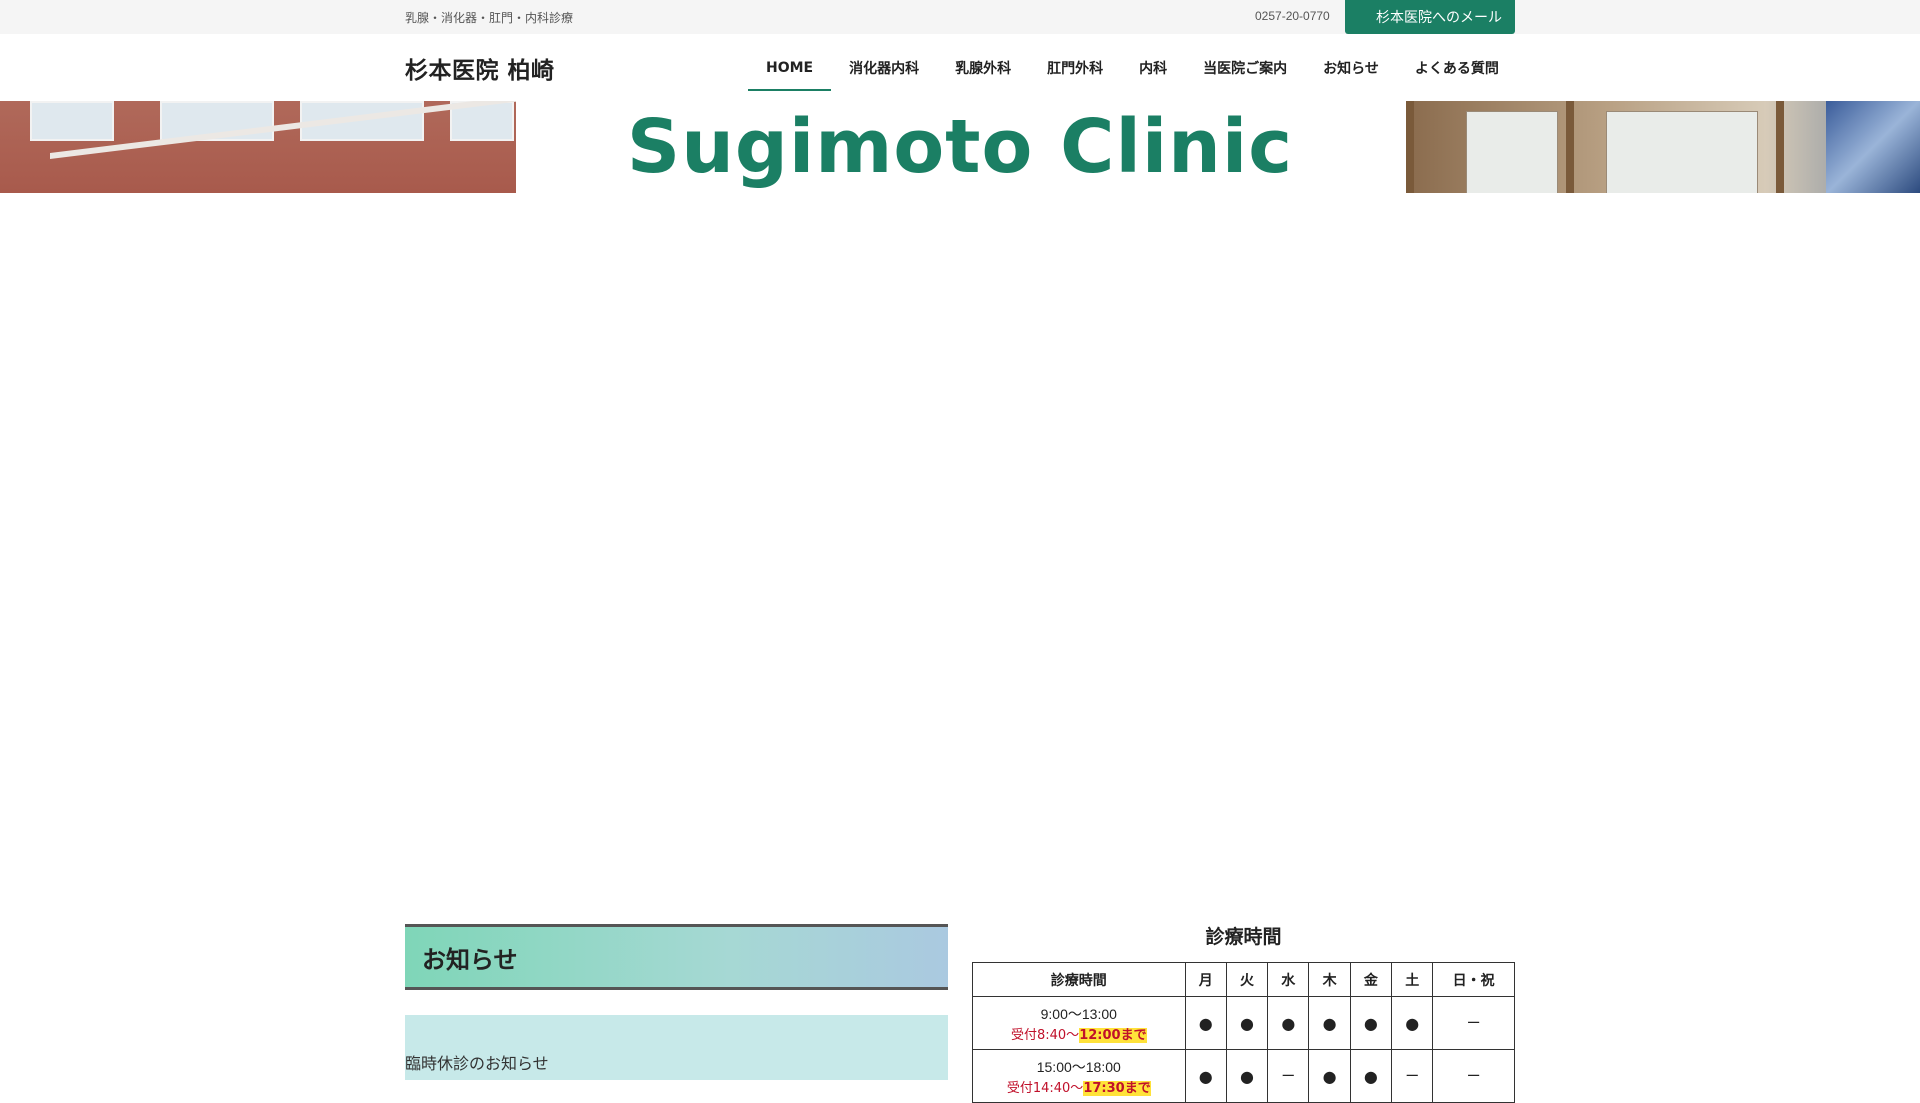  I want to click on nav-news: お知らせ, so click(1351, 67).